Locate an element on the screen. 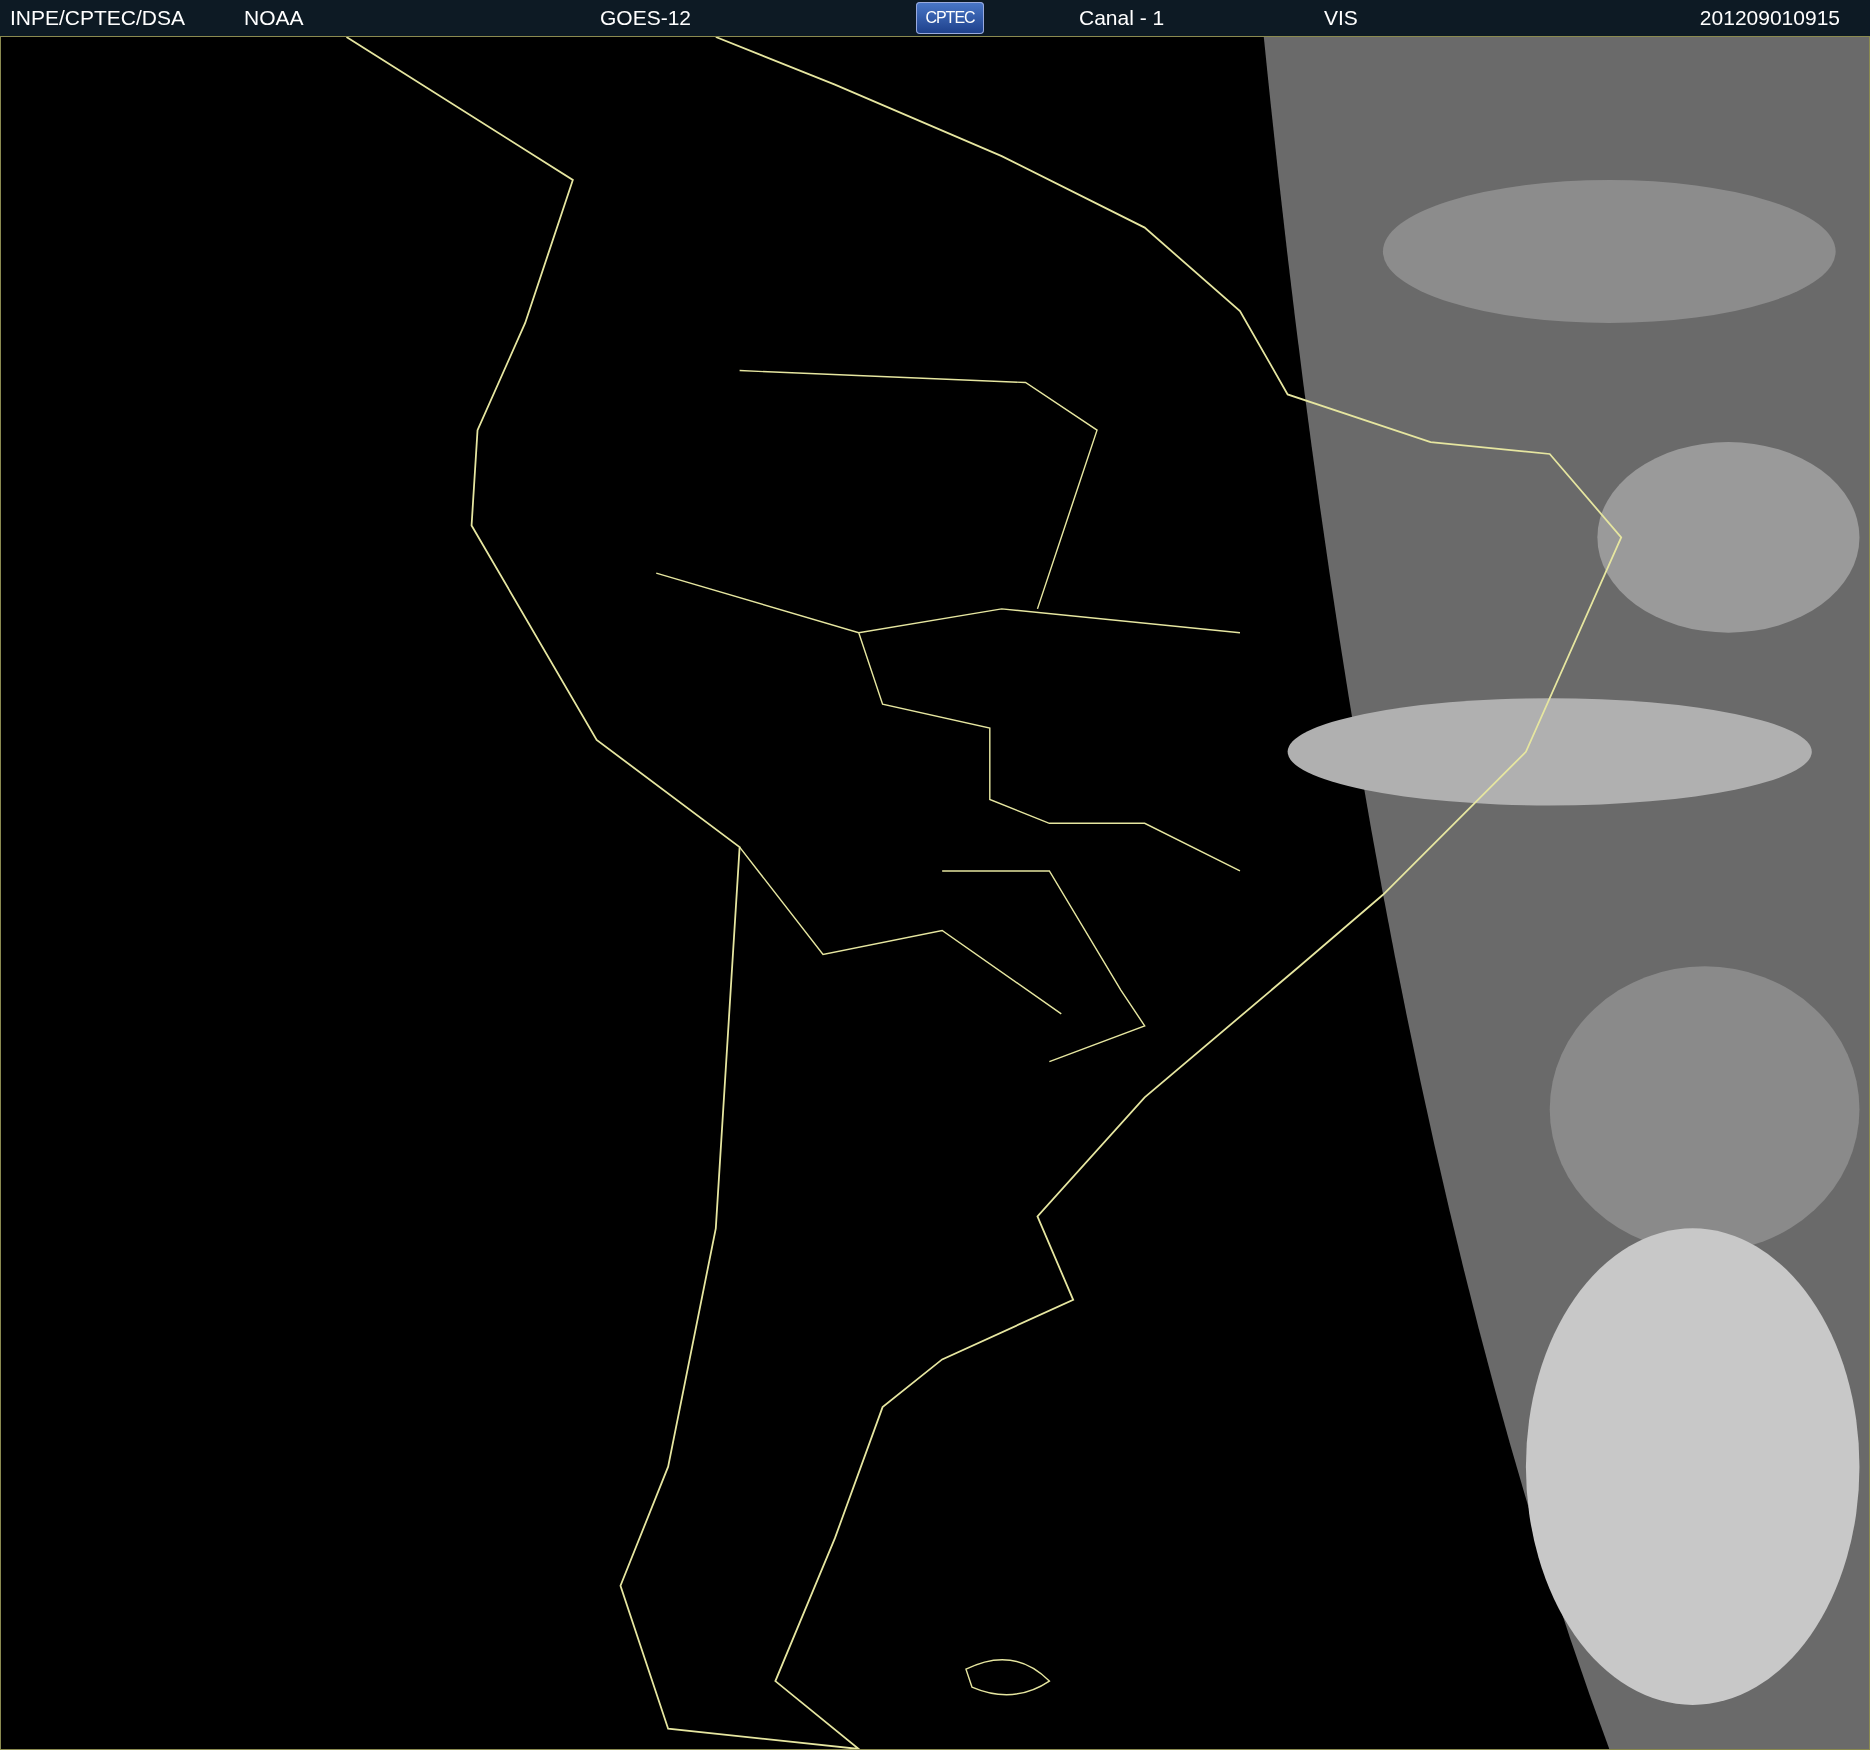 This screenshot has width=1870, height=1750. channel-label: Canal - 1 is located at coordinates (1122, 18).